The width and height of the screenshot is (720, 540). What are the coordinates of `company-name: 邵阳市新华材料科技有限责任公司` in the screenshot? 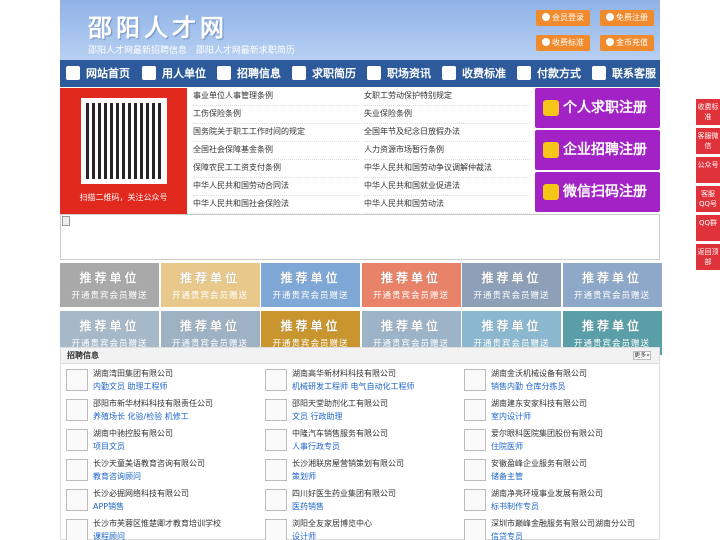 It's located at (153, 403).